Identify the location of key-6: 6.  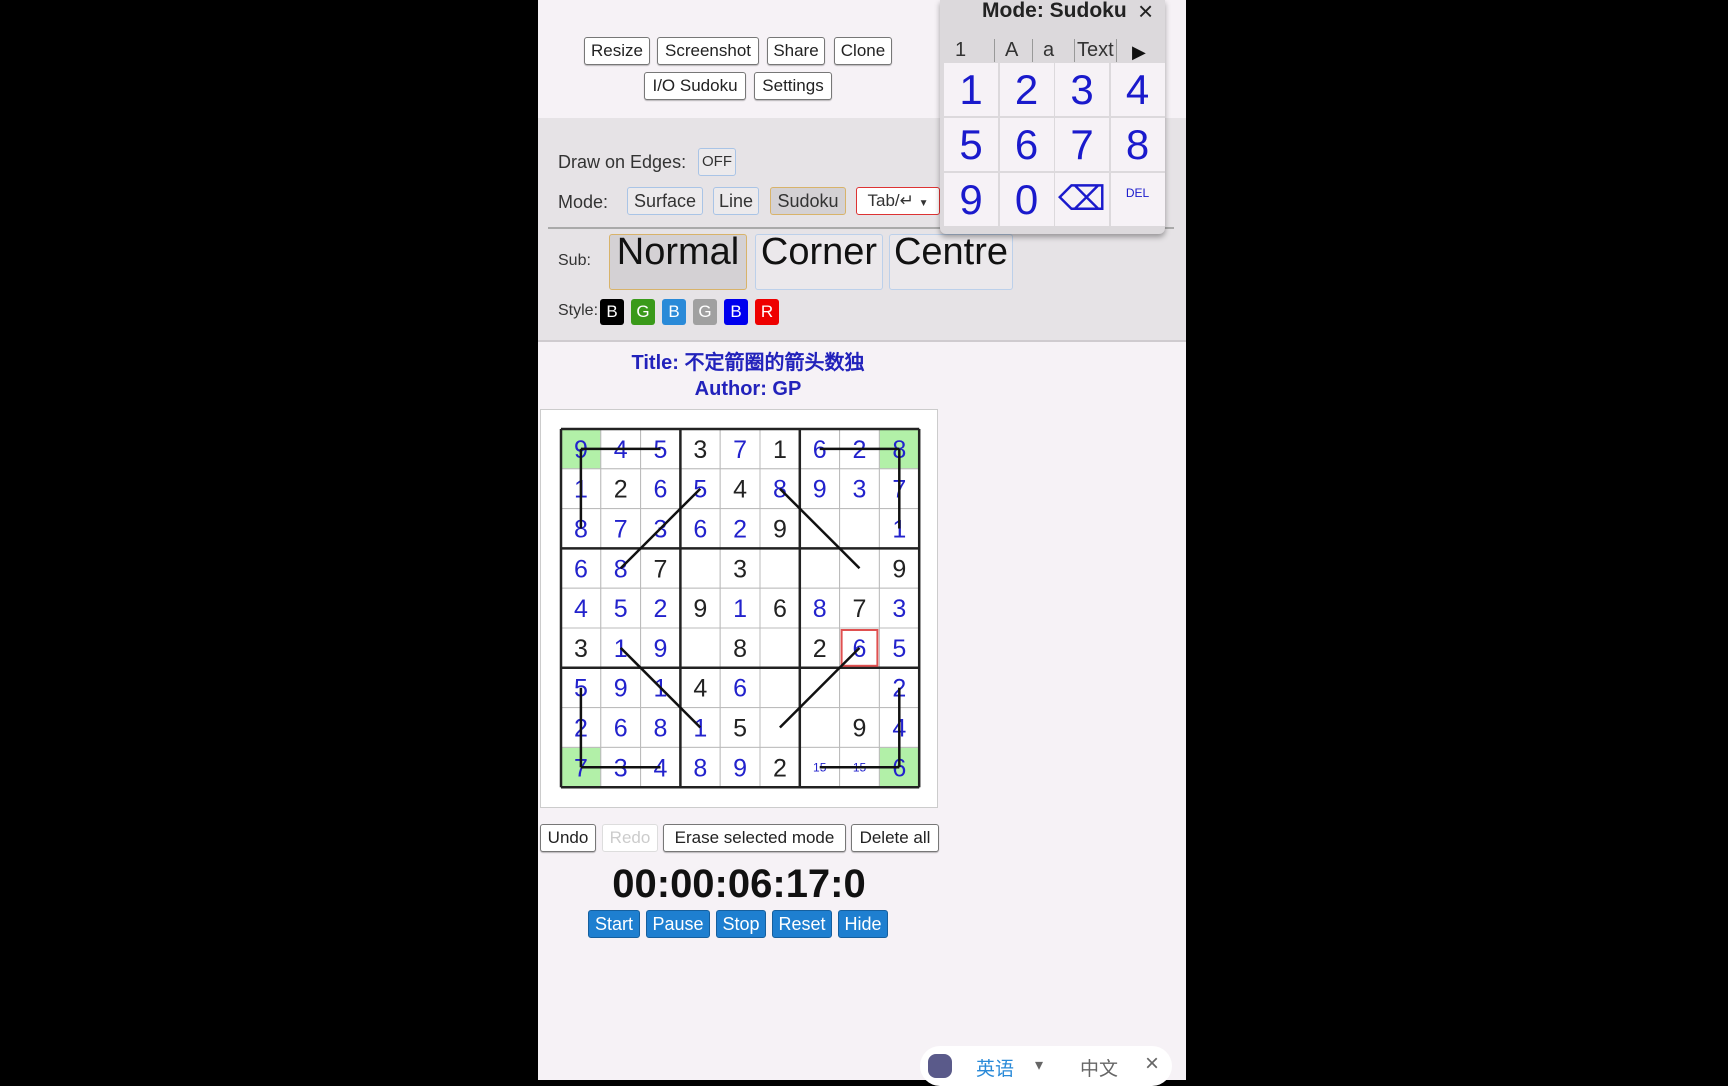
(1026, 144).